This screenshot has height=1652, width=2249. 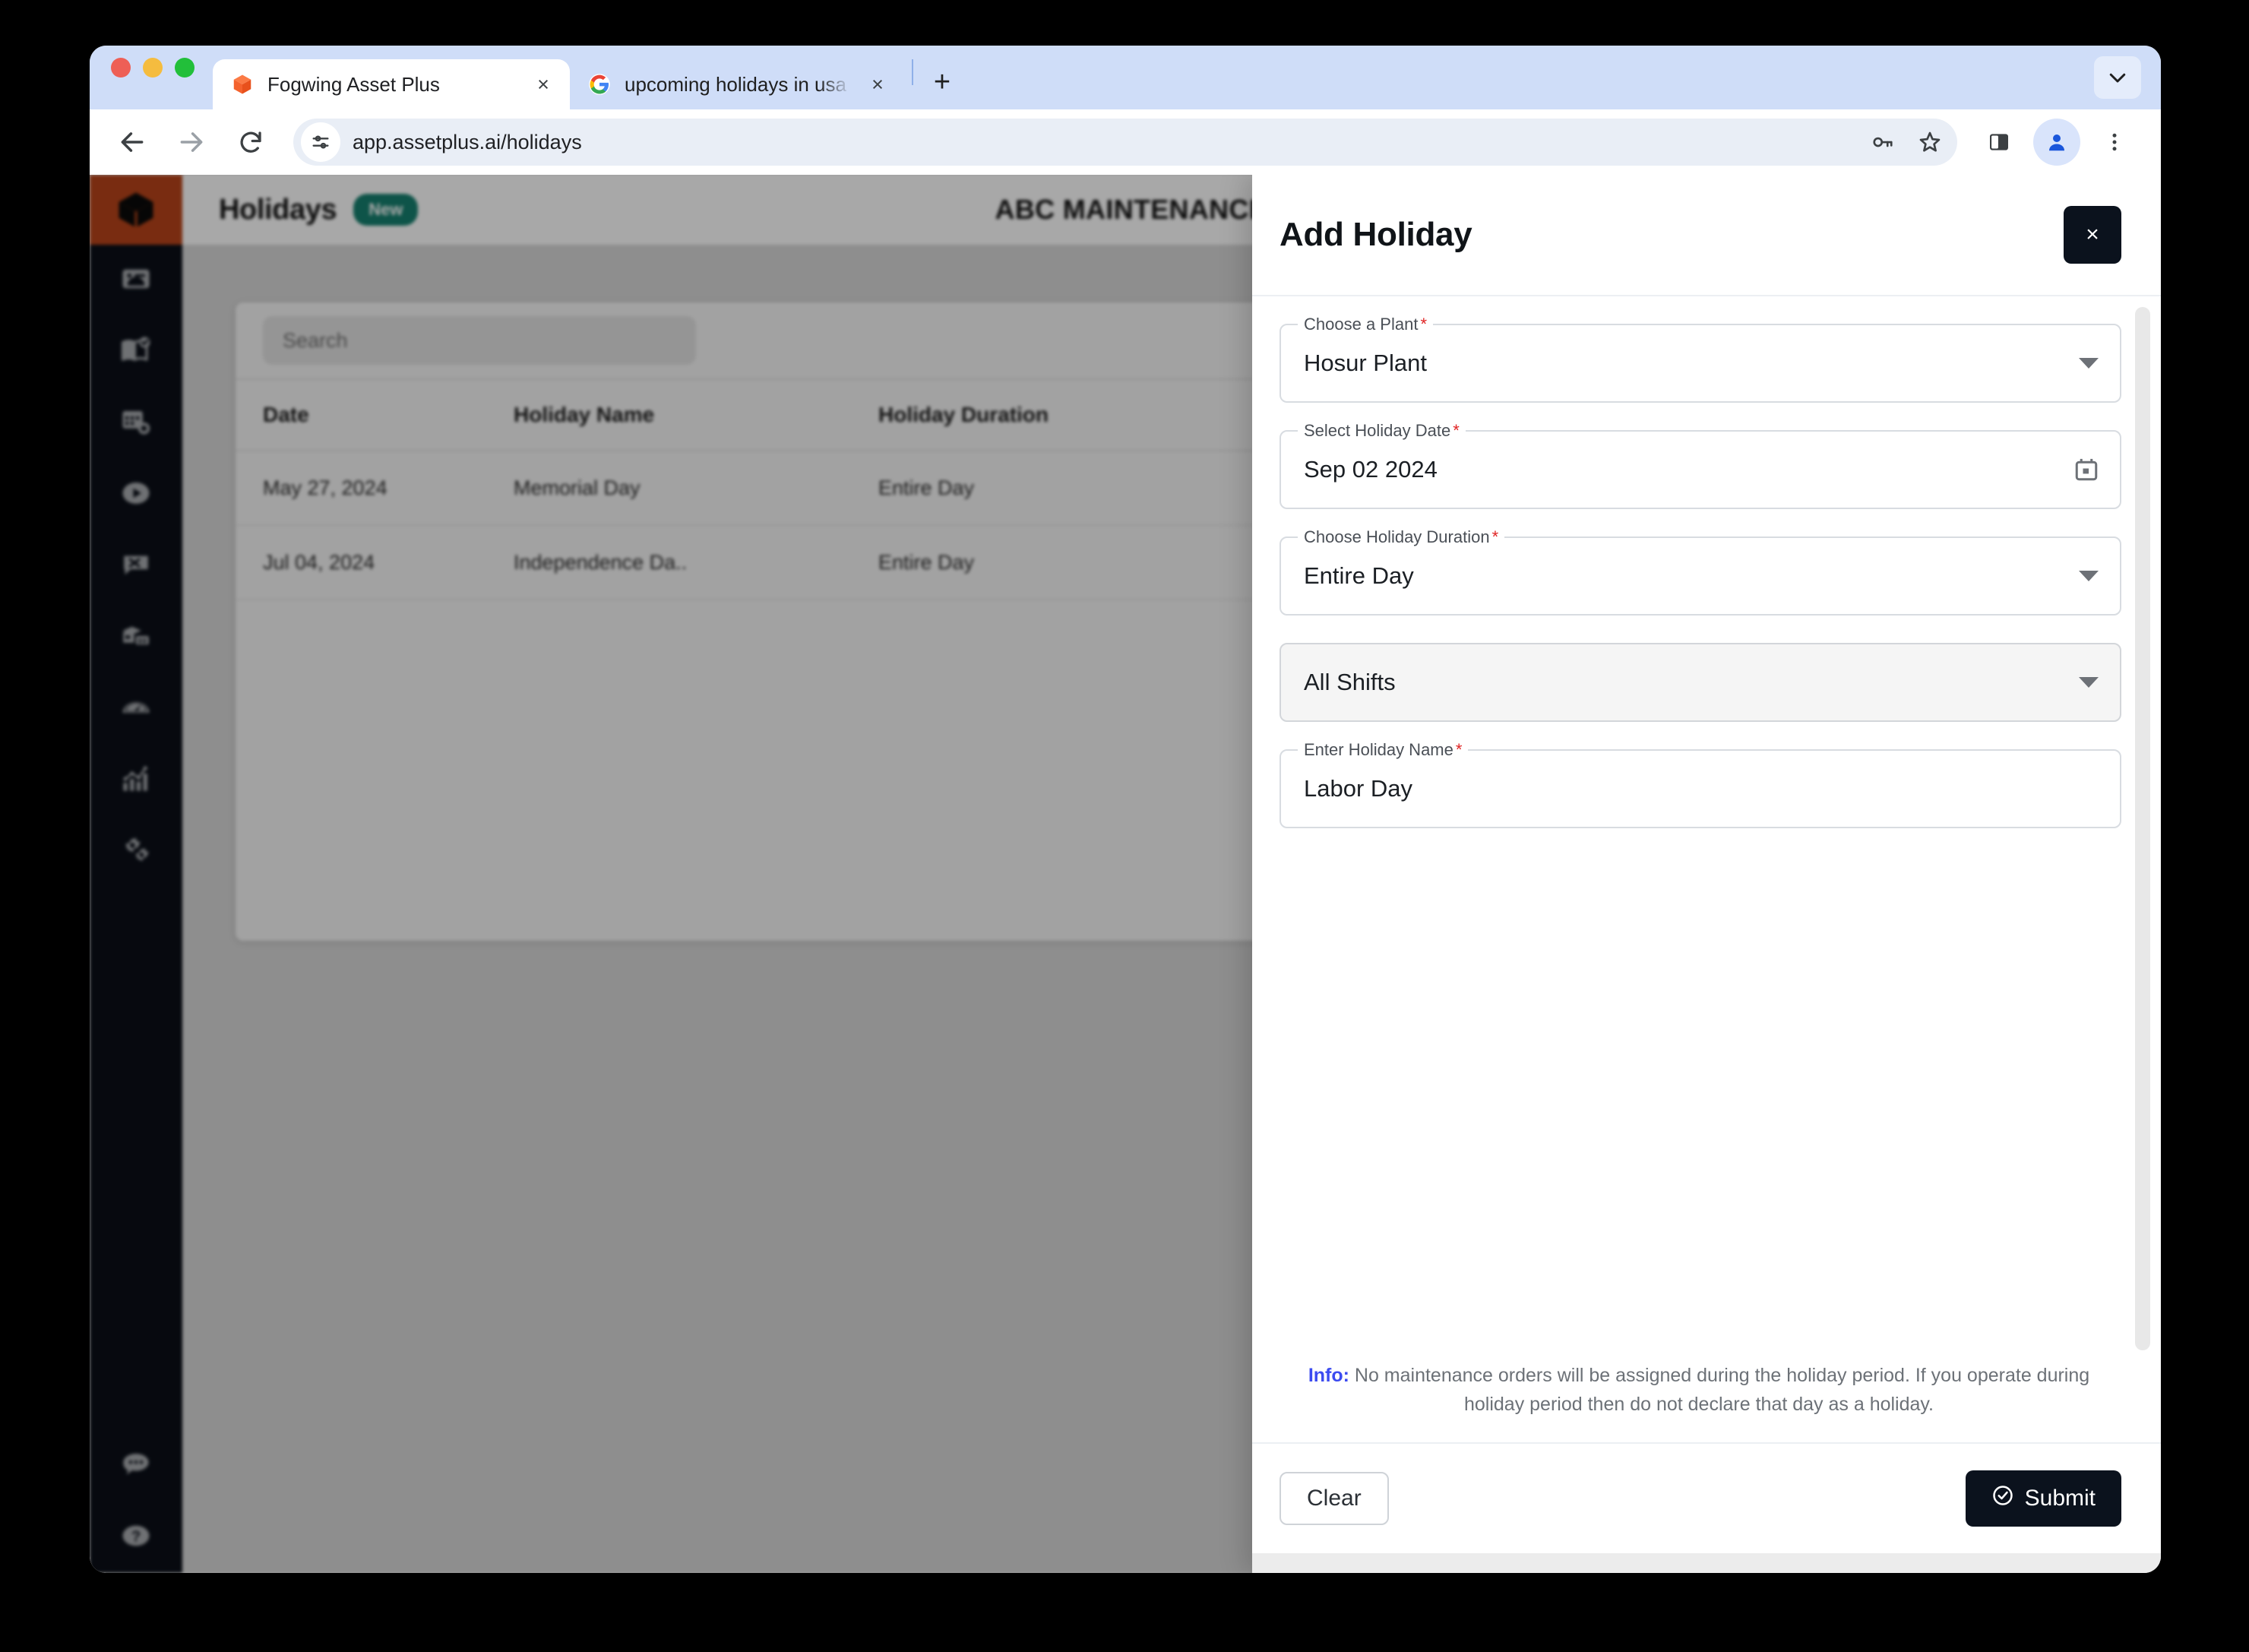 What do you see at coordinates (1700, 571) in the screenshot?
I see `holiday-duration-field: Choose Holiday Duration * Entire Day` at bounding box center [1700, 571].